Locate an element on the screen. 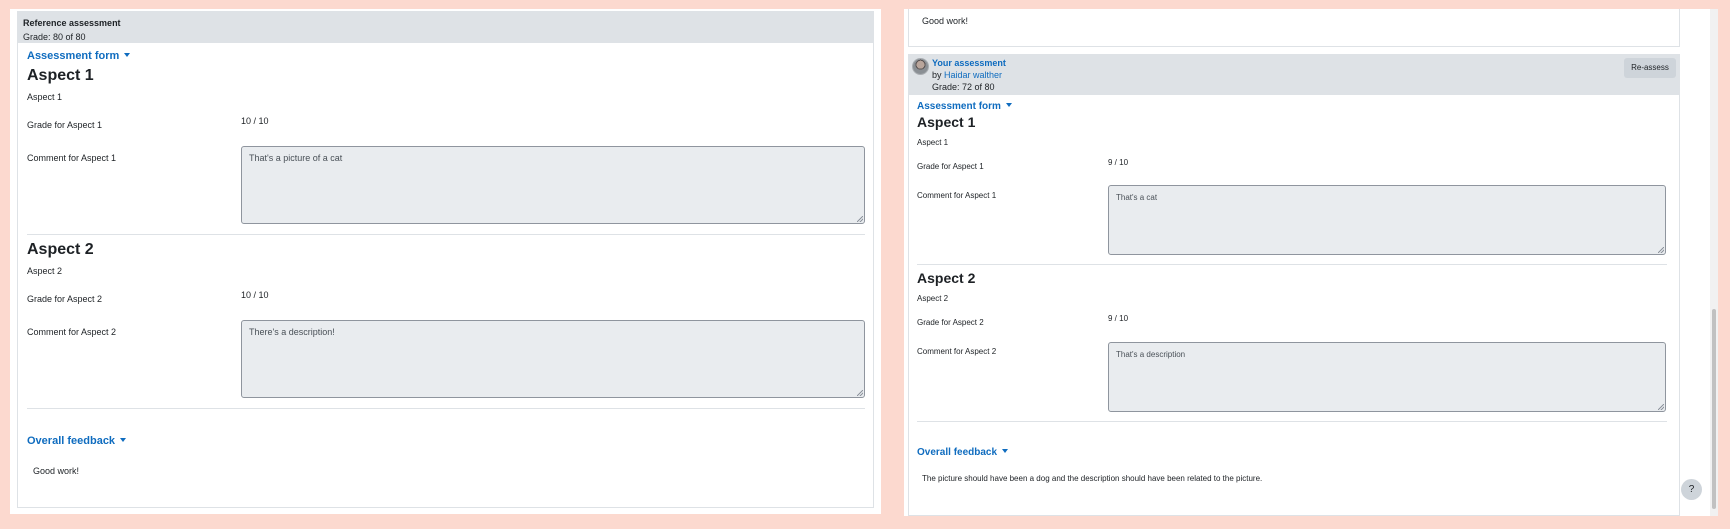 The height and width of the screenshot is (529, 1730). reference-assessment-title: Reference assessment is located at coordinates (72, 23).